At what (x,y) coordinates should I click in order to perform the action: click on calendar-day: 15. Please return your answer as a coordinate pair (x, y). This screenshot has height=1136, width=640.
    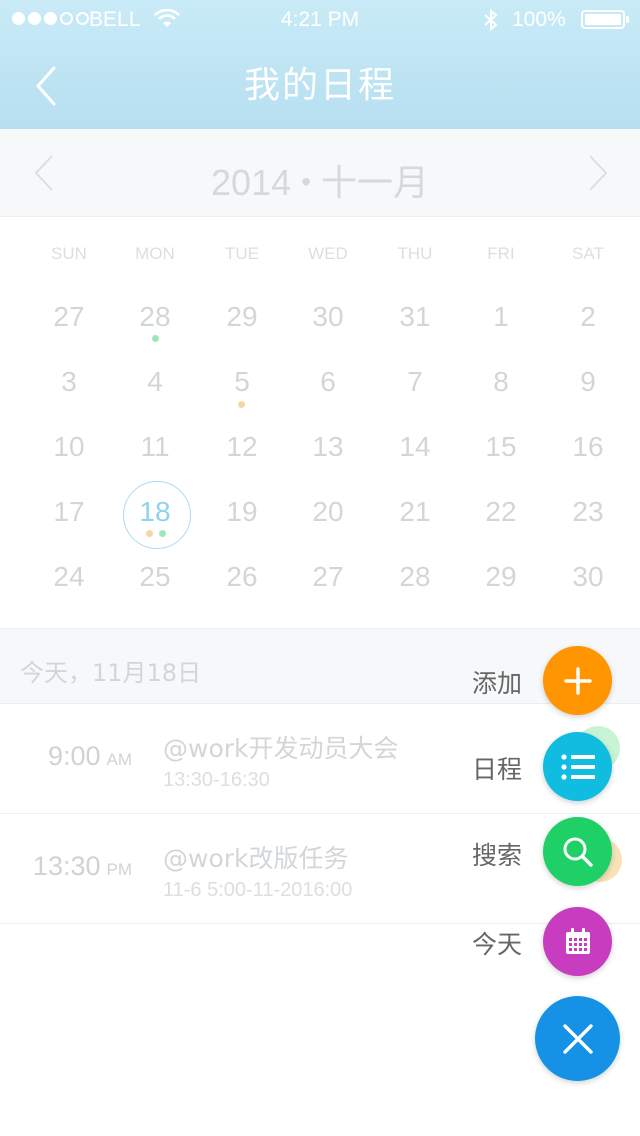
    Looking at the image, I should click on (501, 458).